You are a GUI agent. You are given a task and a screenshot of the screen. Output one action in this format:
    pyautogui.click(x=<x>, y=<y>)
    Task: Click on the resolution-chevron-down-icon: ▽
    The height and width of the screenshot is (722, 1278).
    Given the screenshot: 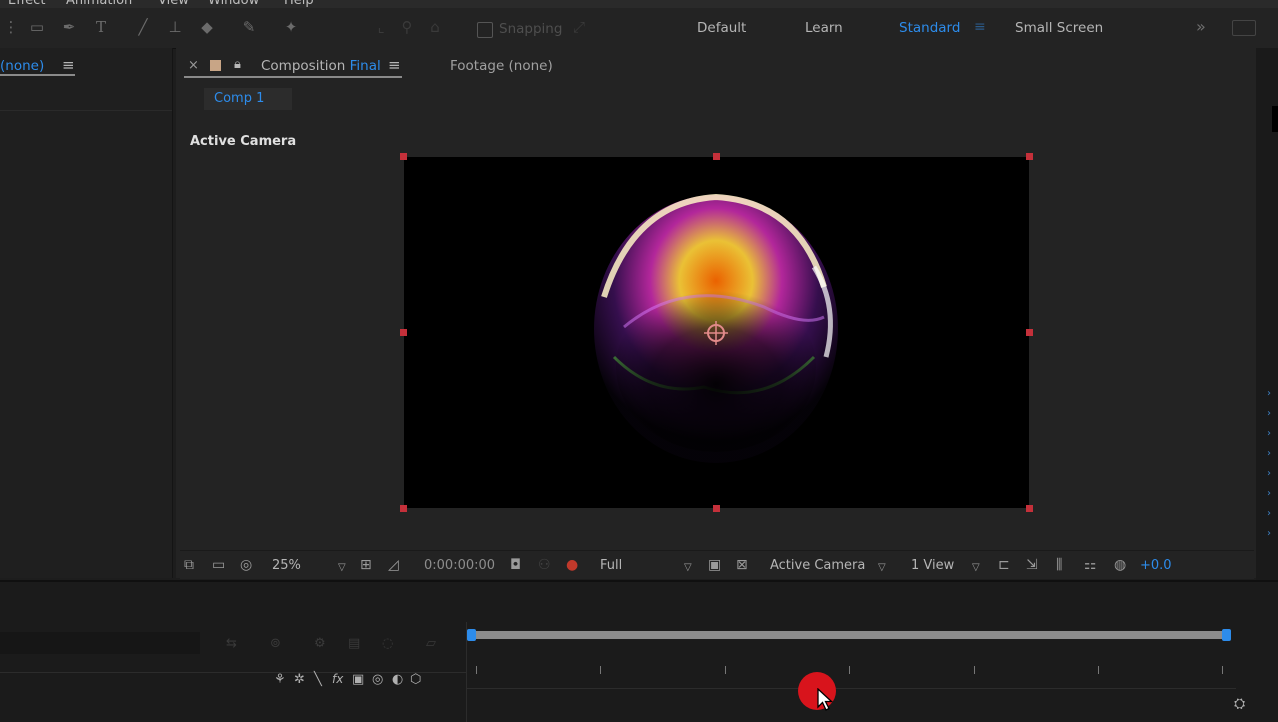 What is the action you would take?
    pyautogui.click(x=688, y=568)
    